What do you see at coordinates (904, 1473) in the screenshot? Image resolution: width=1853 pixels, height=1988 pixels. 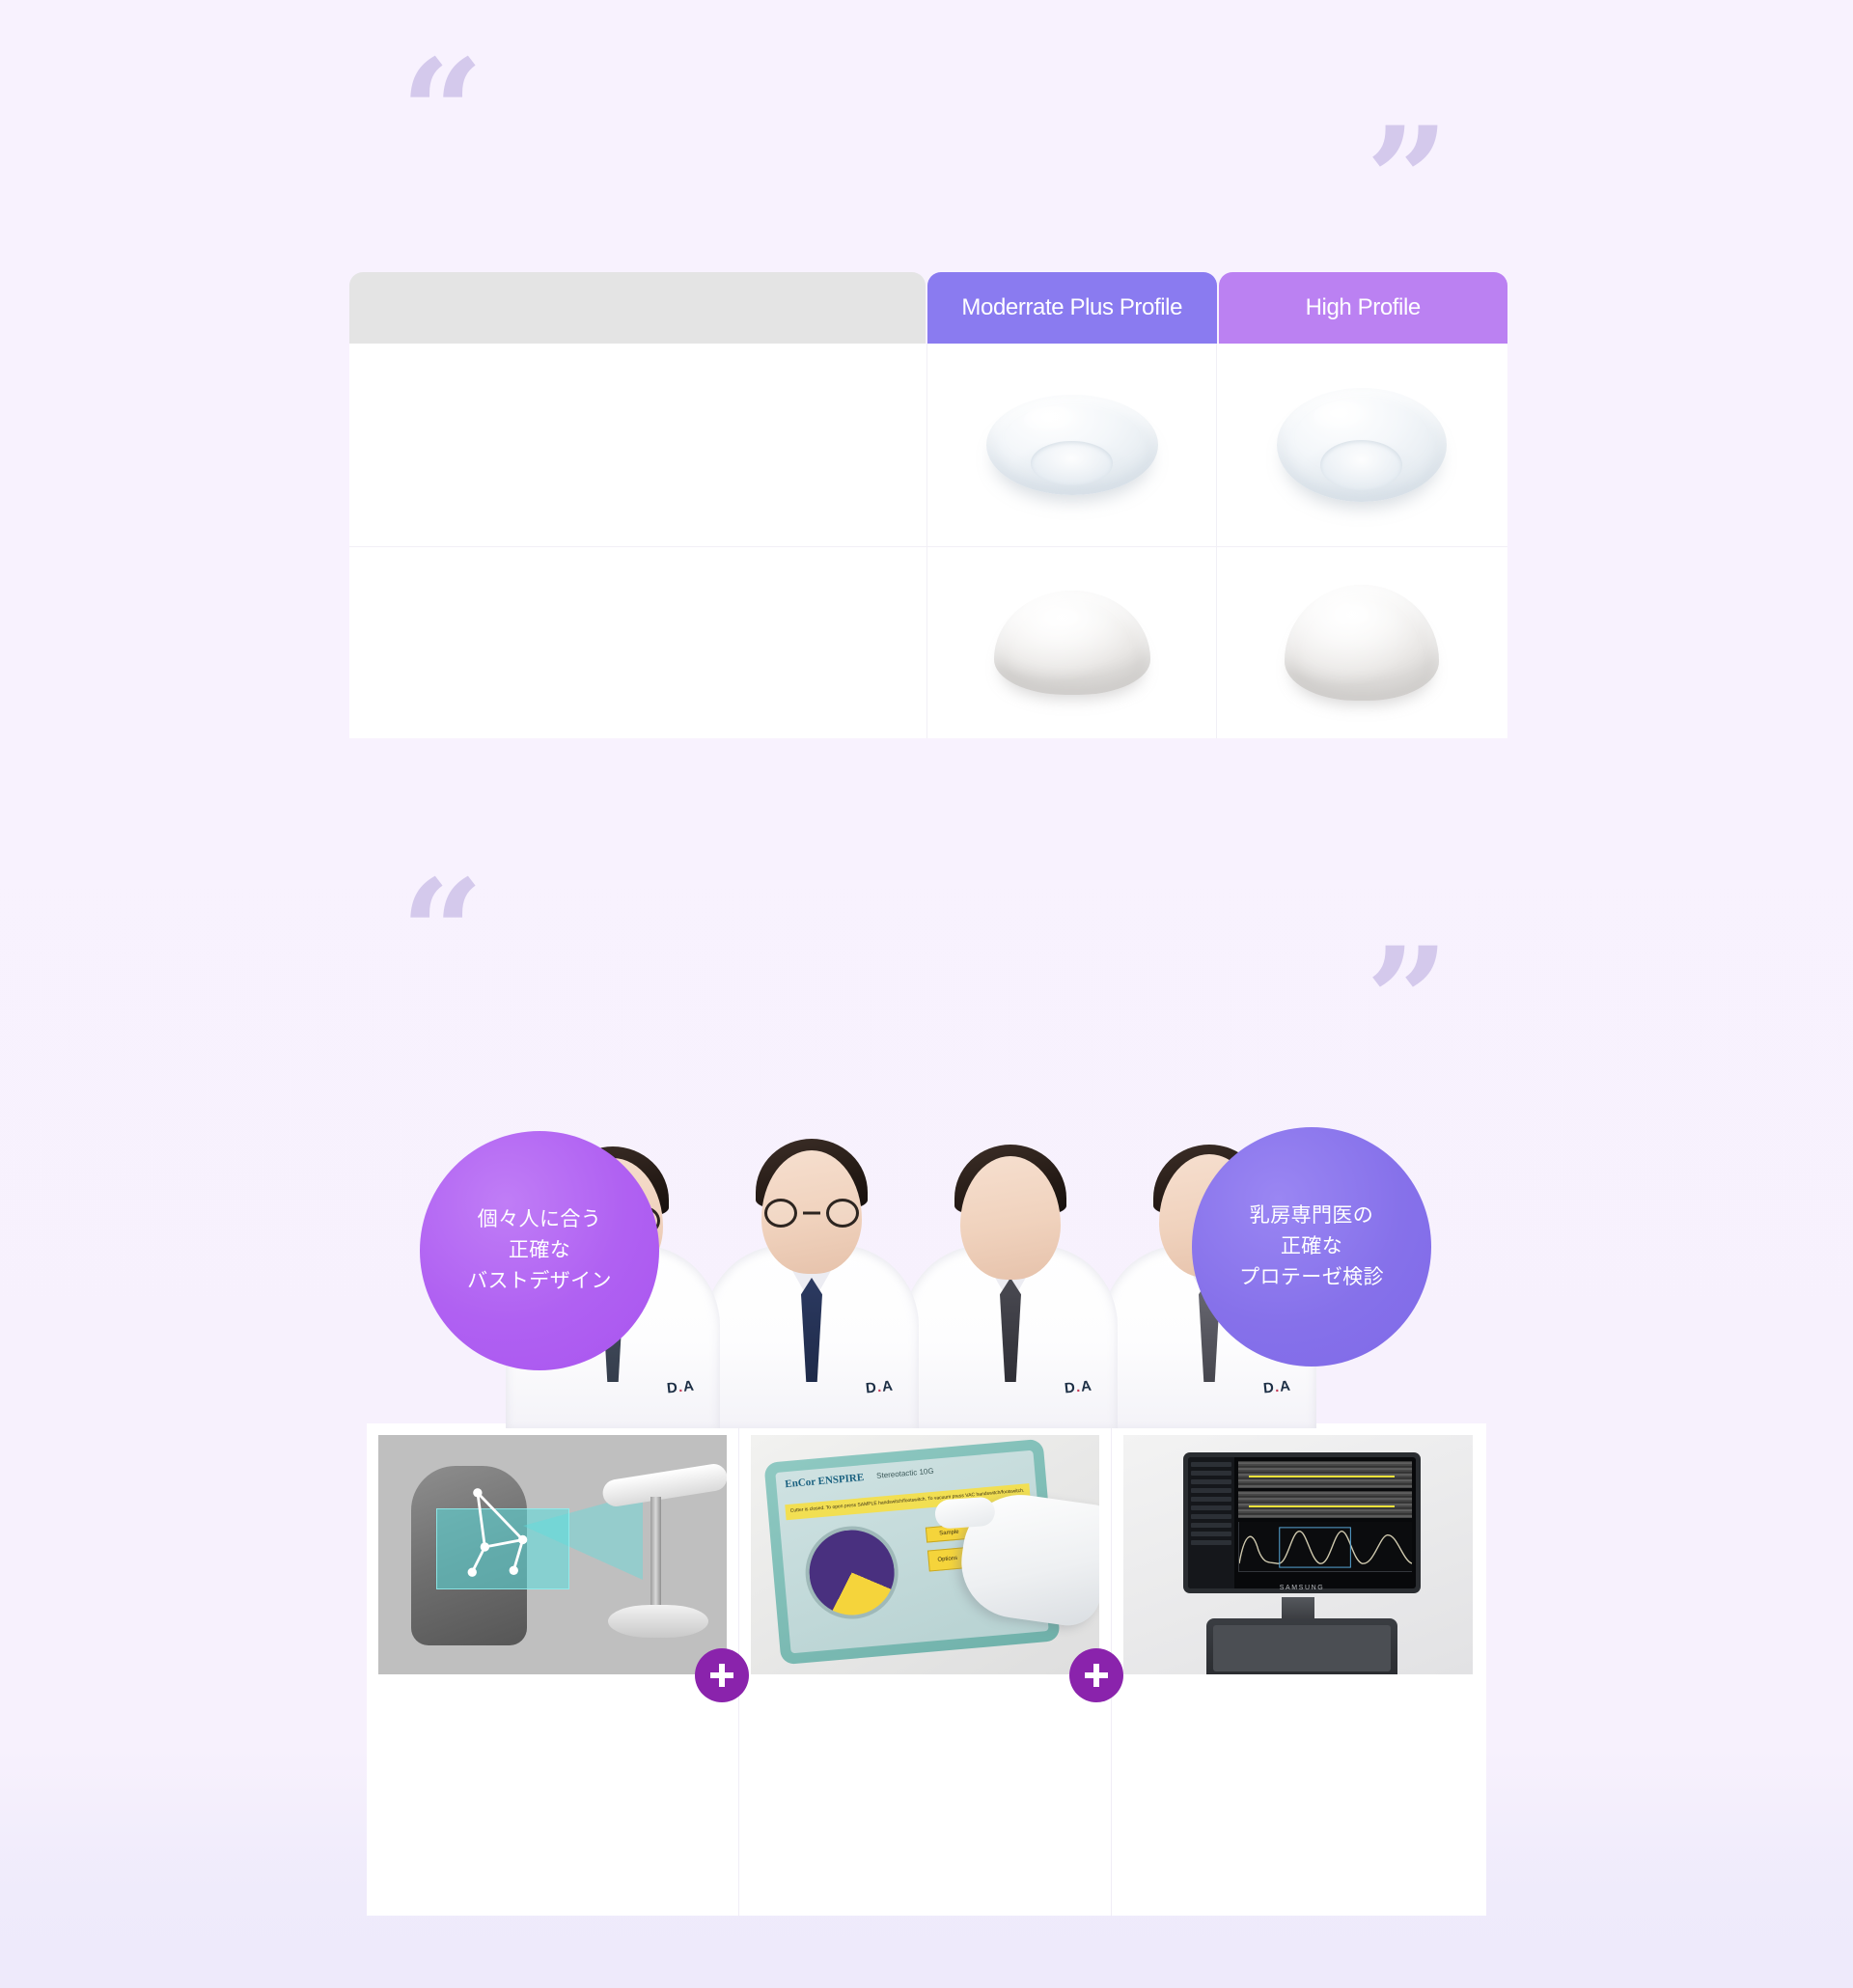 I see `stereotactic-label: Stereotactic 10G` at bounding box center [904, 1473].